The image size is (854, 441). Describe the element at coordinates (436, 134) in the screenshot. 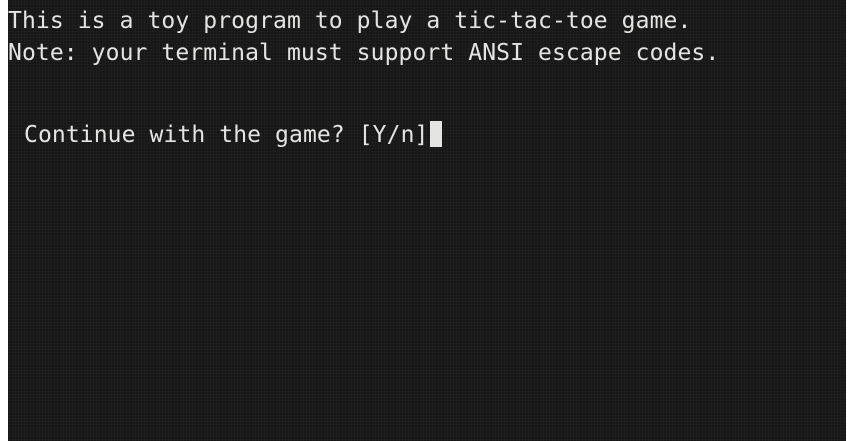

I see `text-cursor` at that location.